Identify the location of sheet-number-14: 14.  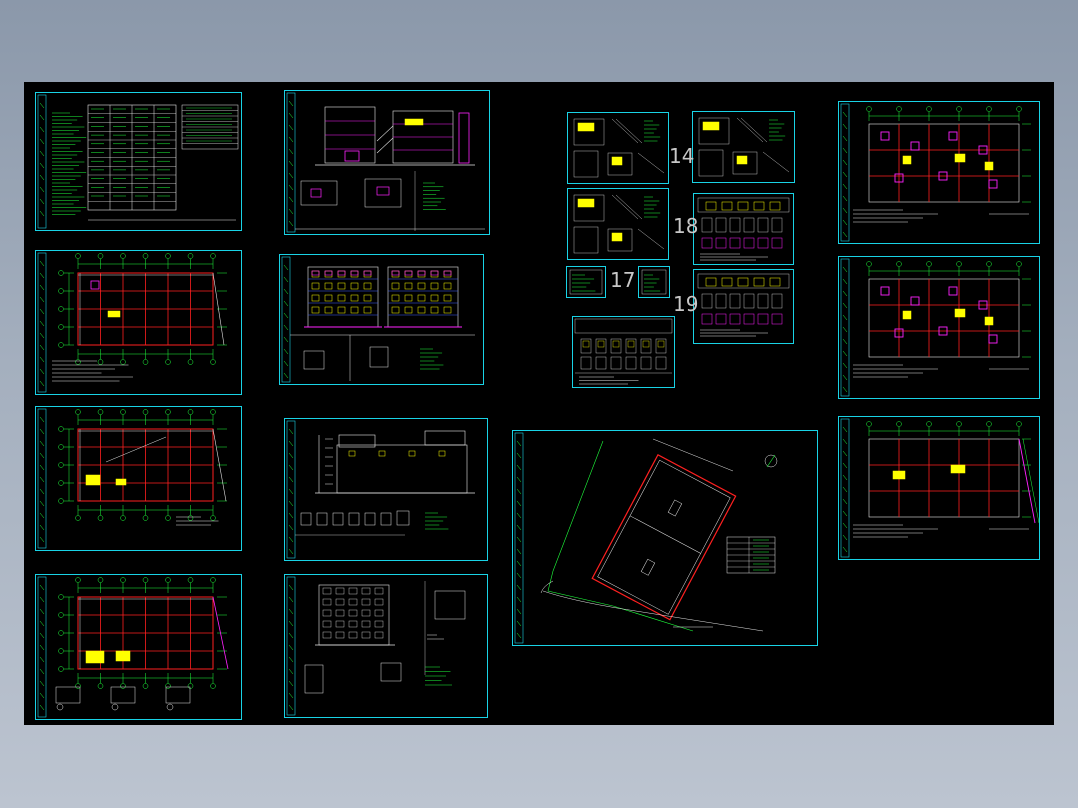
(682, 156).